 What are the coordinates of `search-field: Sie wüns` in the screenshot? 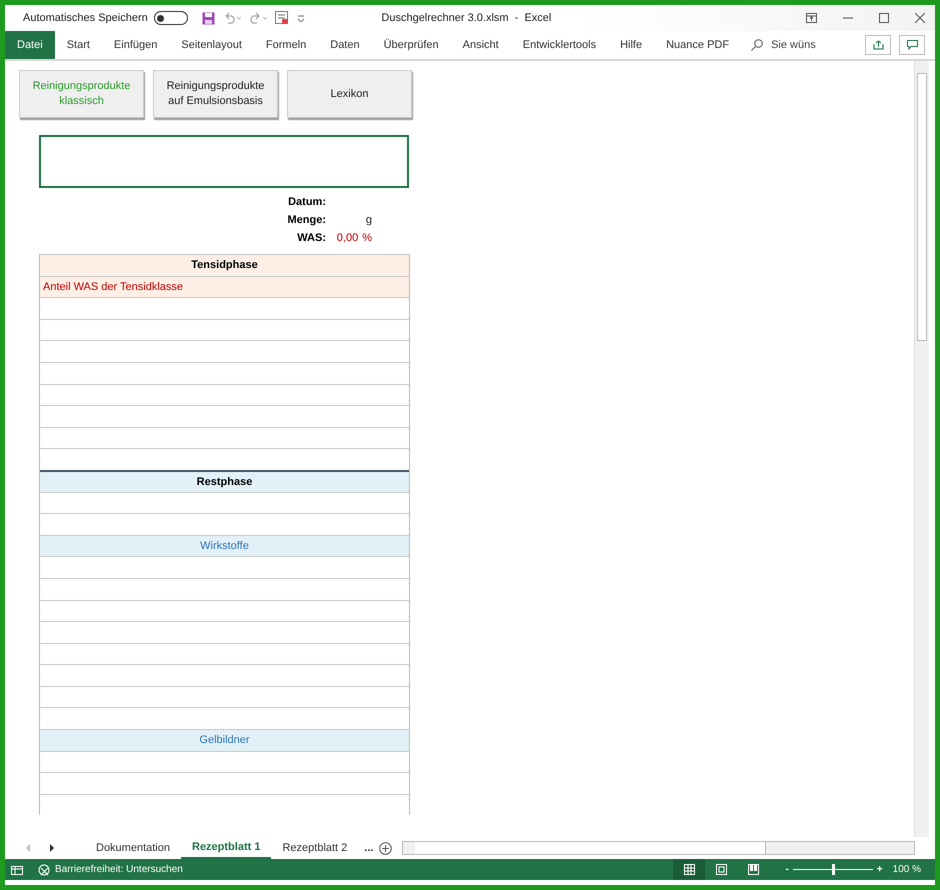 It's located at (793, 45).